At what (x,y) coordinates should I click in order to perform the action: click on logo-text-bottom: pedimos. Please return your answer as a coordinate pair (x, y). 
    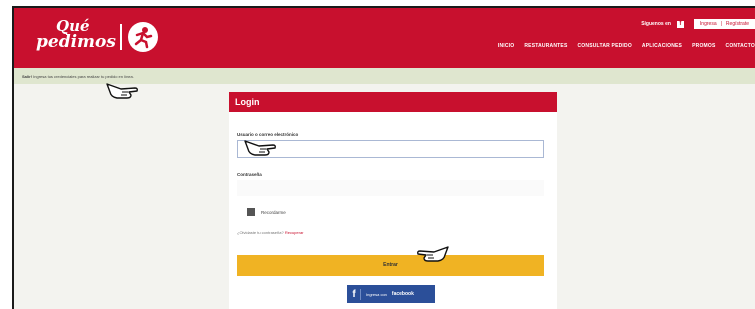
    Looking at the image, I should click on (76, 42).